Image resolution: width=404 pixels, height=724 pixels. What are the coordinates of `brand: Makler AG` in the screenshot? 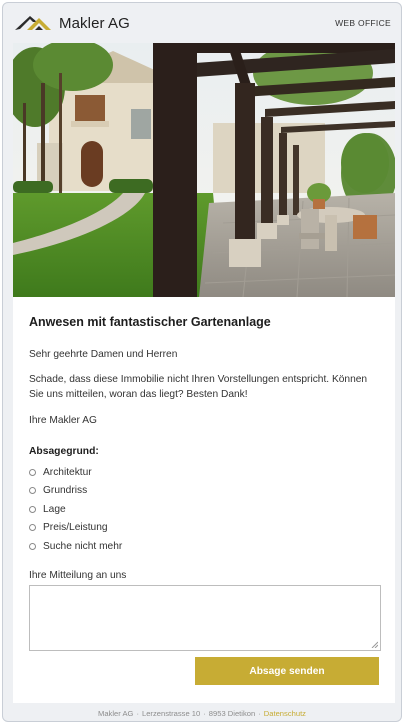 It's located at (71, 23).